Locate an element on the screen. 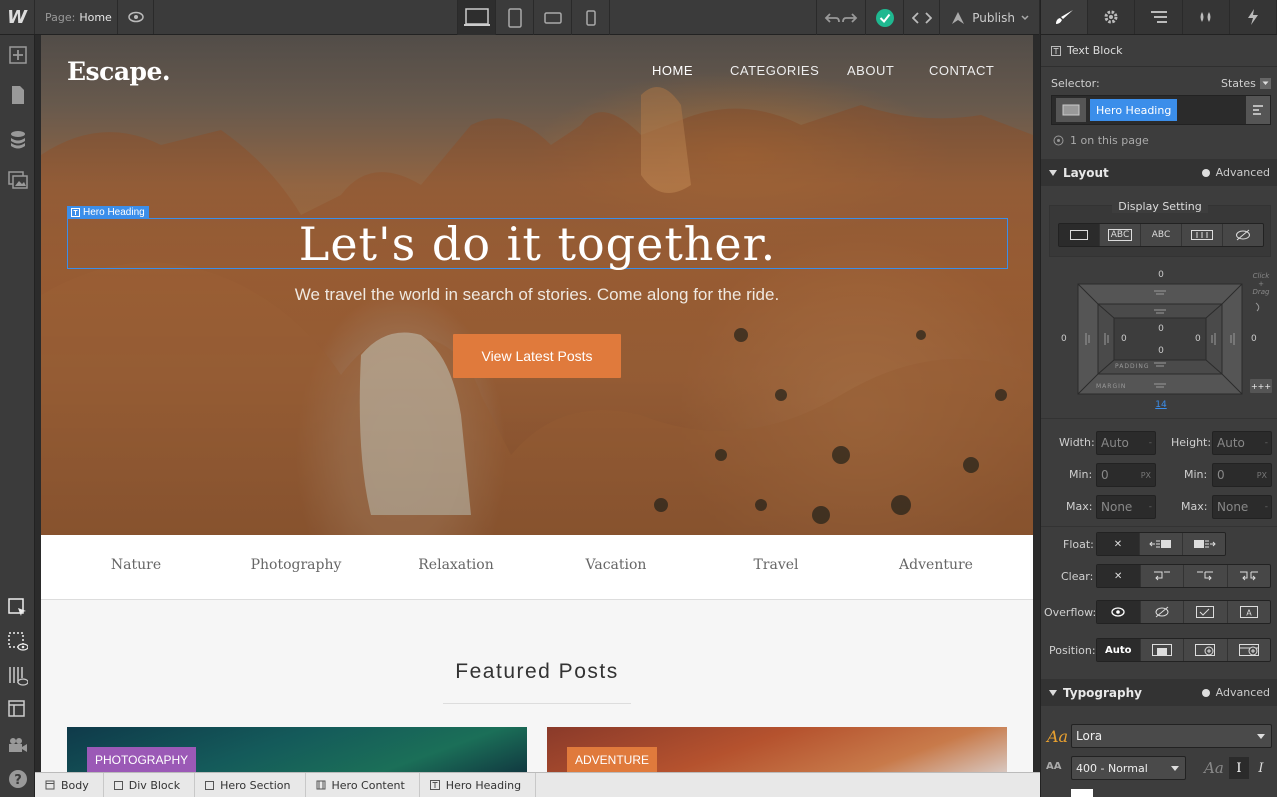 The image size is (1277, 797). padding-top-value: 0 is located at coordinates (1161, 329).